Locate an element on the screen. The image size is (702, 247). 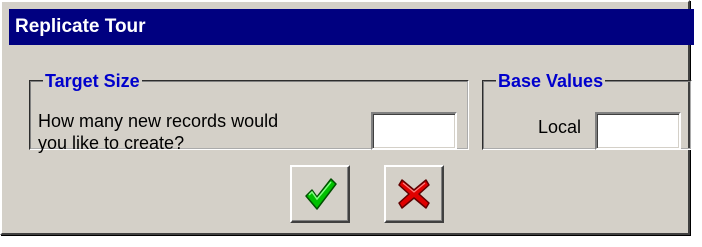
red-x-icon is located at coordinates (414, 194).